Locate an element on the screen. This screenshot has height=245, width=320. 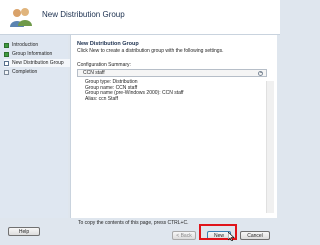
step-group-information: Group Information is located at coordinates (37, 54).